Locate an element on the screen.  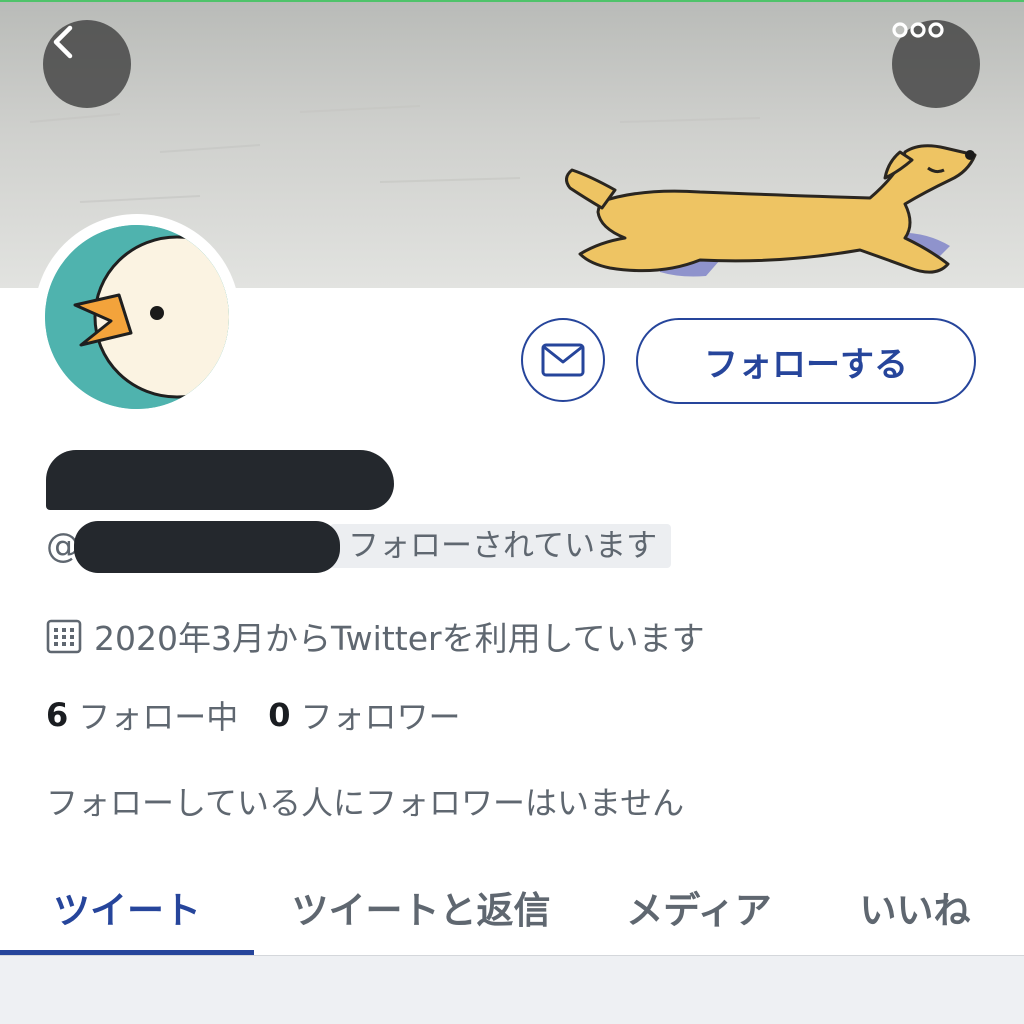
avatar is located at coordinates (137, 317).